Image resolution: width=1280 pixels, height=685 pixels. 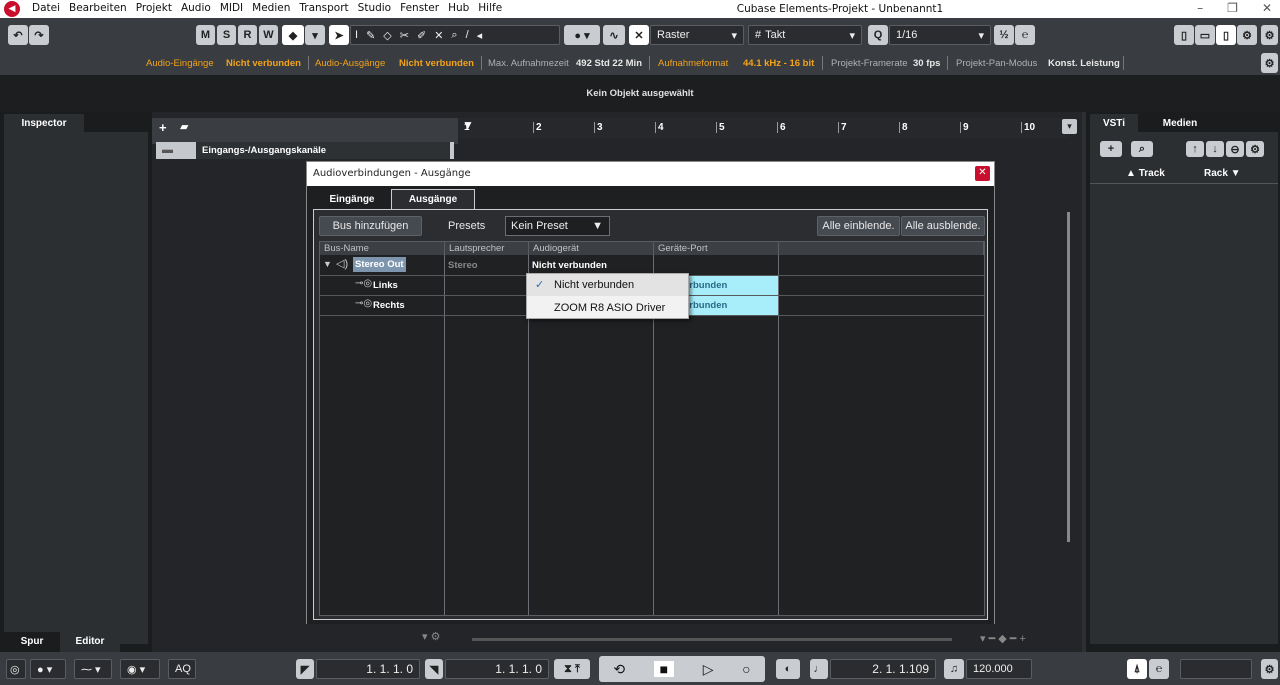 What do you see at coordinates (883, 669) in the screenshot?
I see `position-value: 2. 1. 1.109` at bounding box center [883, 669].